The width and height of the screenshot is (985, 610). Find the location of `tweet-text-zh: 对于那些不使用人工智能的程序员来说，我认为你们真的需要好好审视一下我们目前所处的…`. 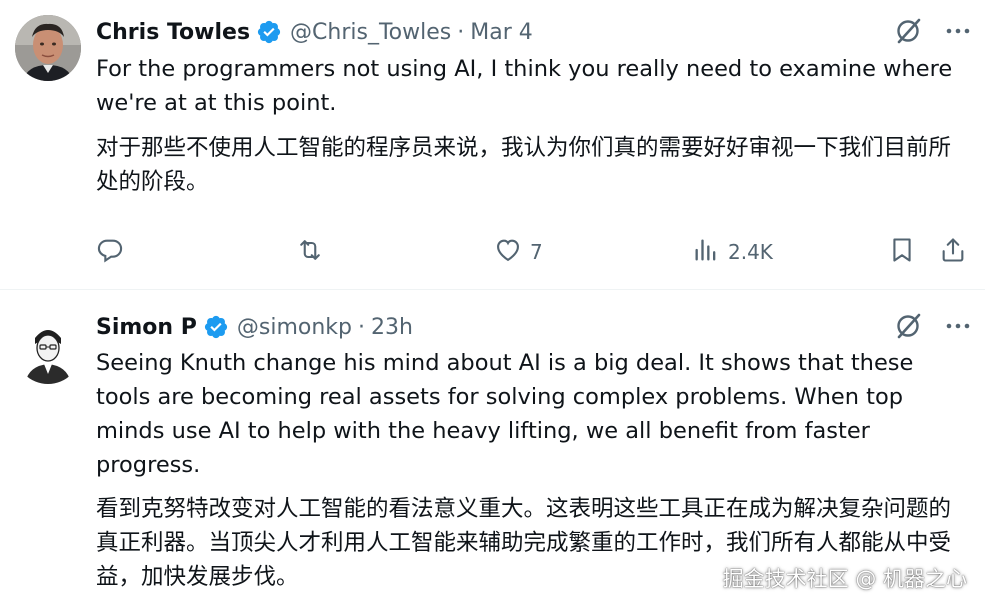

tweet-text-zh: 对于那些不使用人工智能的程序员来说，我认为你们真的需要好好审视一下我们目前所处的… is located at coordinates (524, 165).